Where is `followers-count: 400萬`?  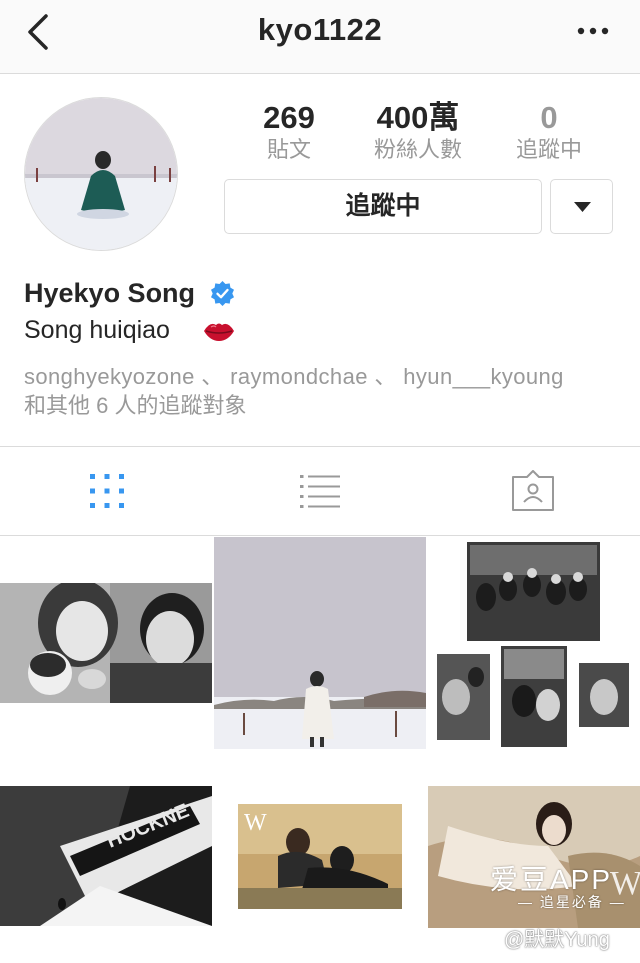 followers-count: 400萬 is located at coordinates (418, 117).